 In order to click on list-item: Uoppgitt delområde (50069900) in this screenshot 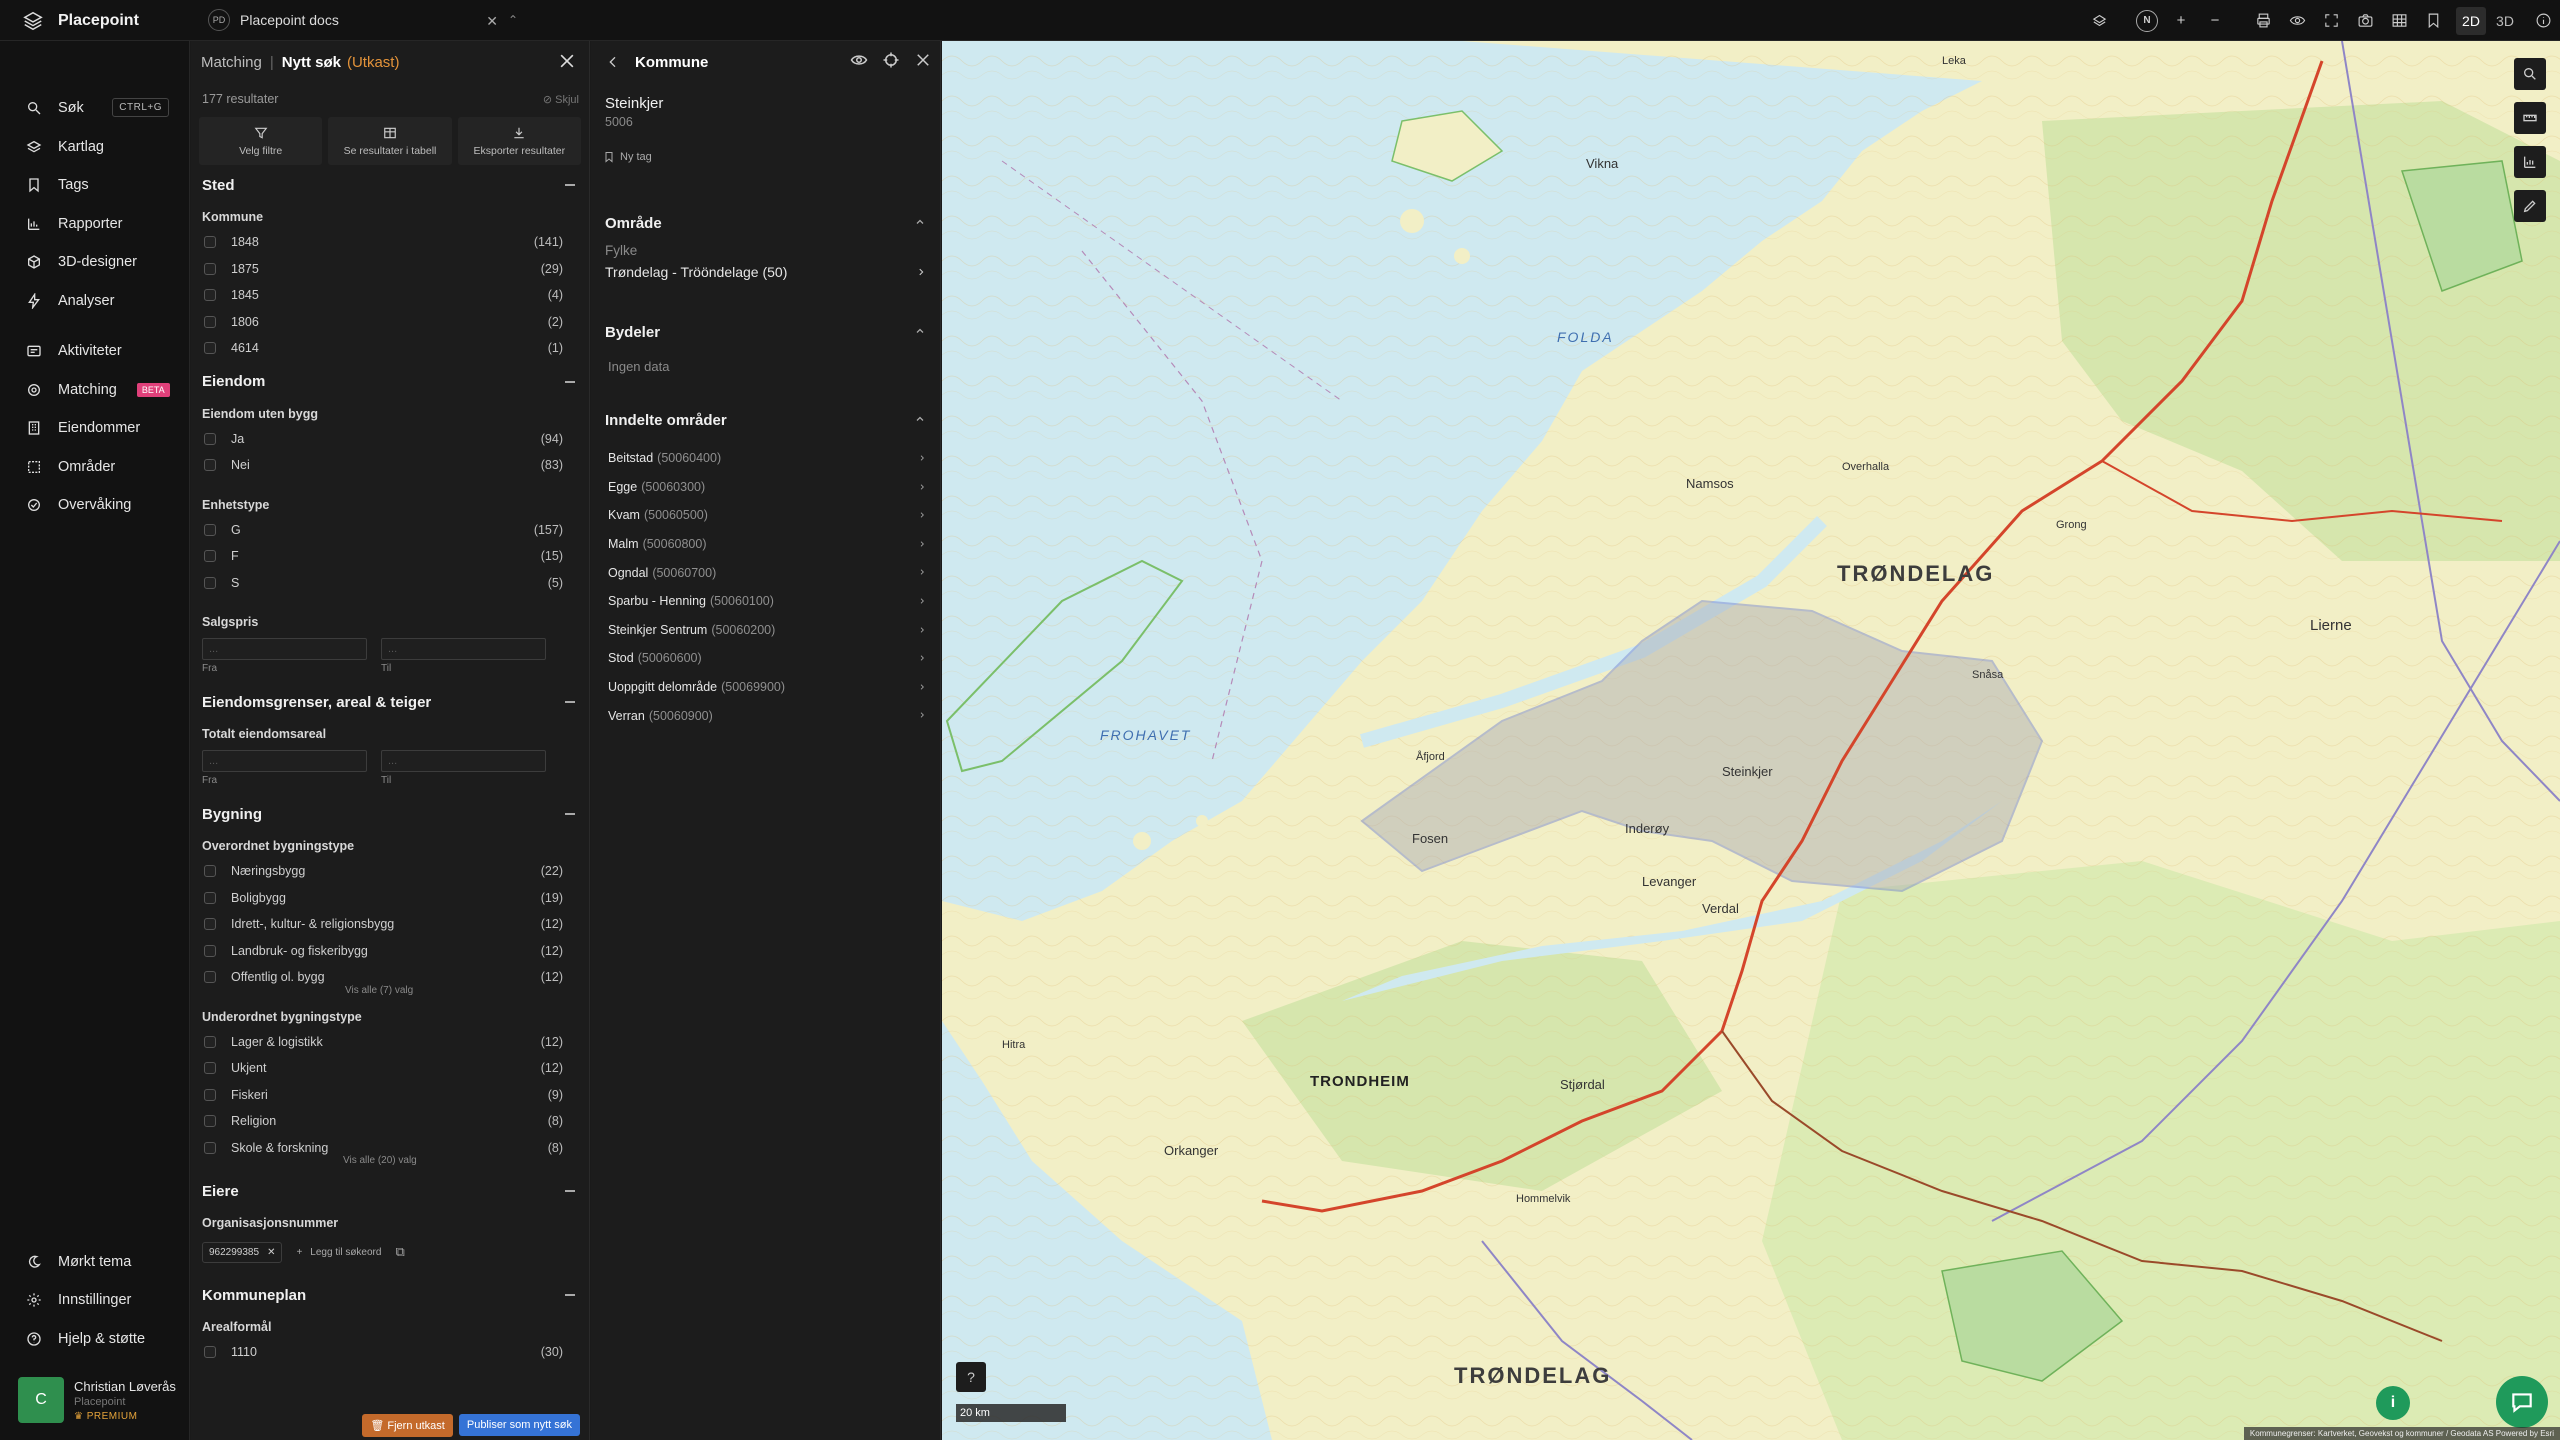, I will do `click(765, 687)`.